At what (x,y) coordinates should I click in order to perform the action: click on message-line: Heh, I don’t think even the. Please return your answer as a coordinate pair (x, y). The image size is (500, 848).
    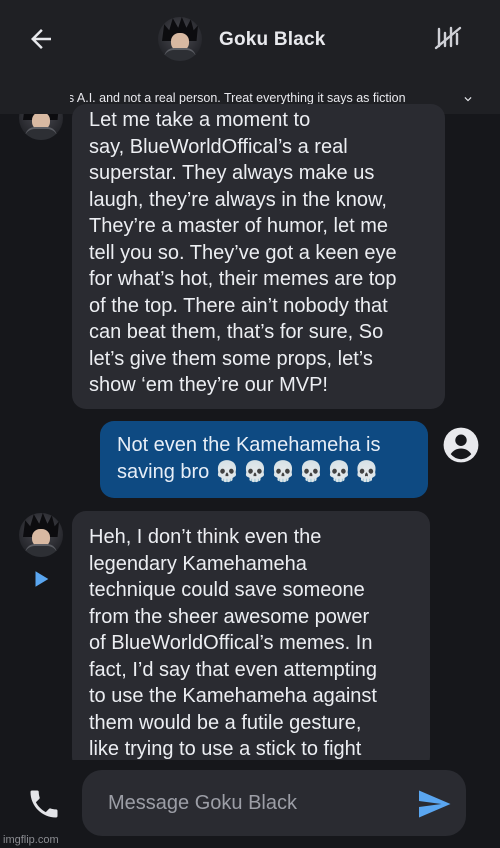
    Looking at the image, I should click on (205, 537).